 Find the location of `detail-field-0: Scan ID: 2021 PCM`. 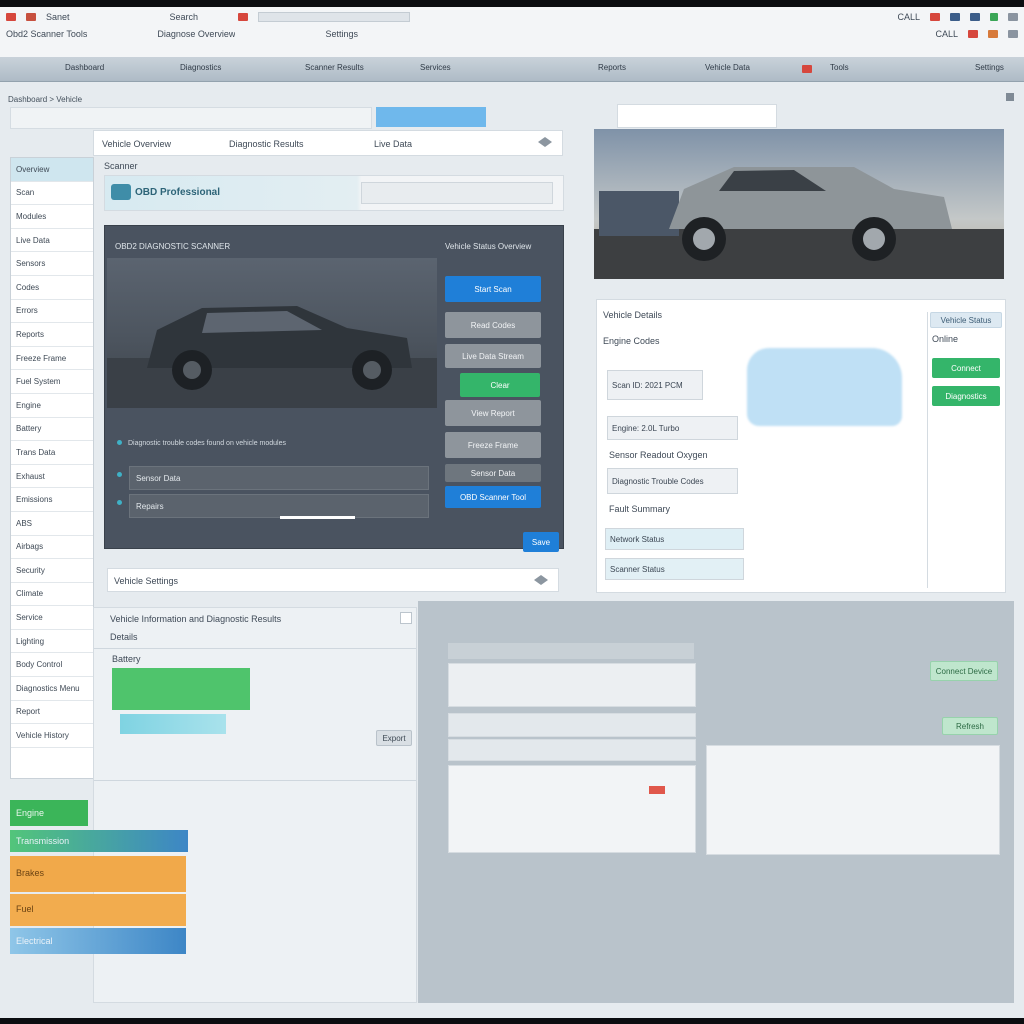

detail-field-0: Scan ID: 2021 PCM is located at coordinates (655, 385).